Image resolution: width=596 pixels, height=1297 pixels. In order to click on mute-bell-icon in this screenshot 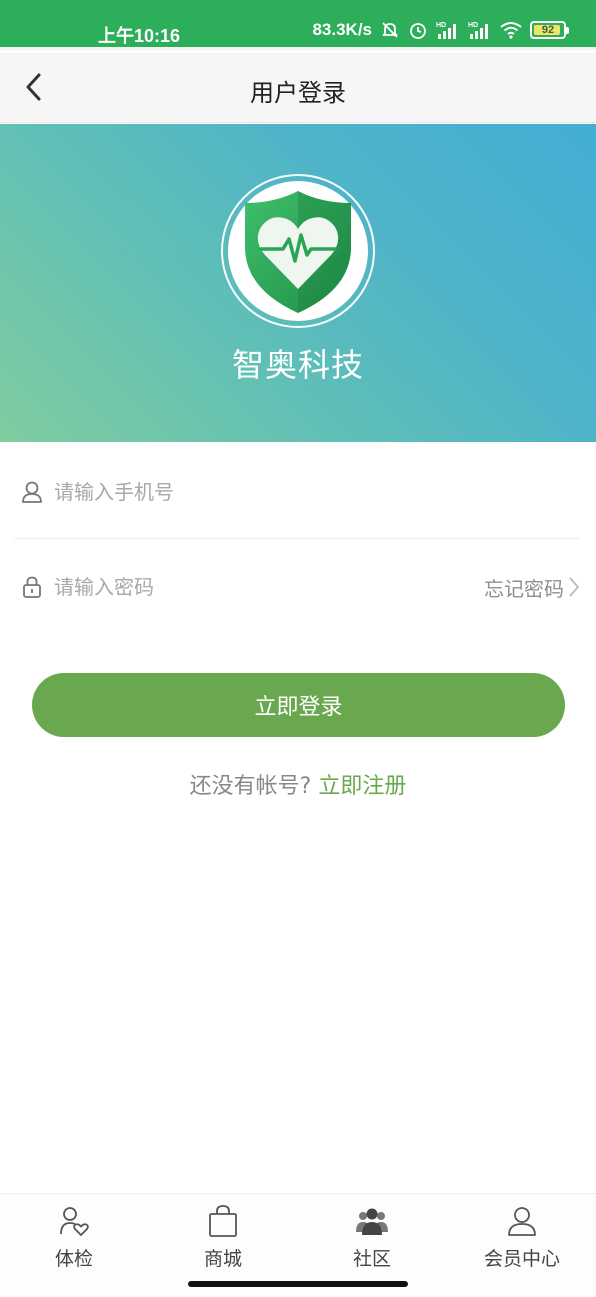, I will do `click(390, 30)`.